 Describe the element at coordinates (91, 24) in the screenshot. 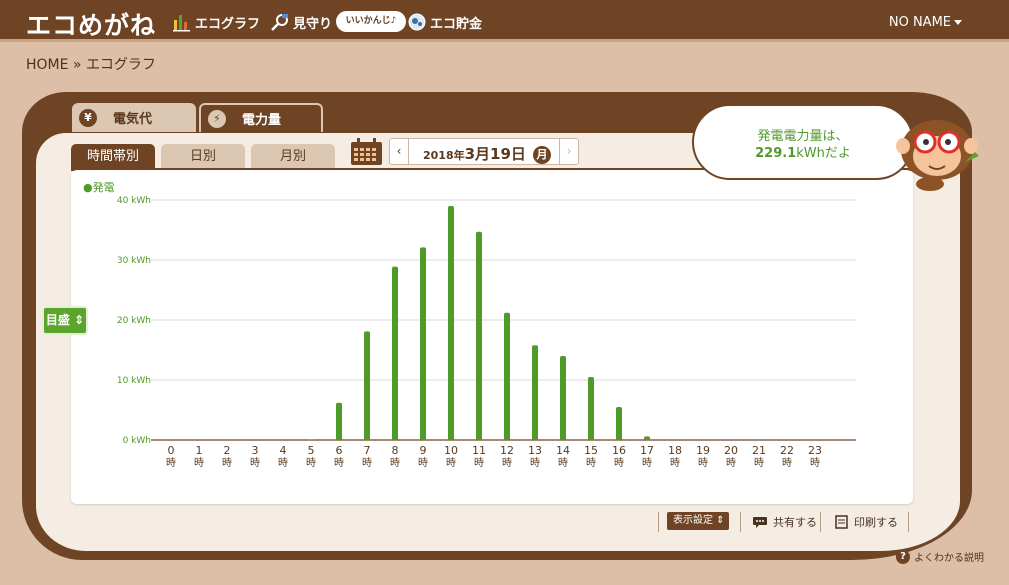

I see `app-logo: エコめがね` at that location.